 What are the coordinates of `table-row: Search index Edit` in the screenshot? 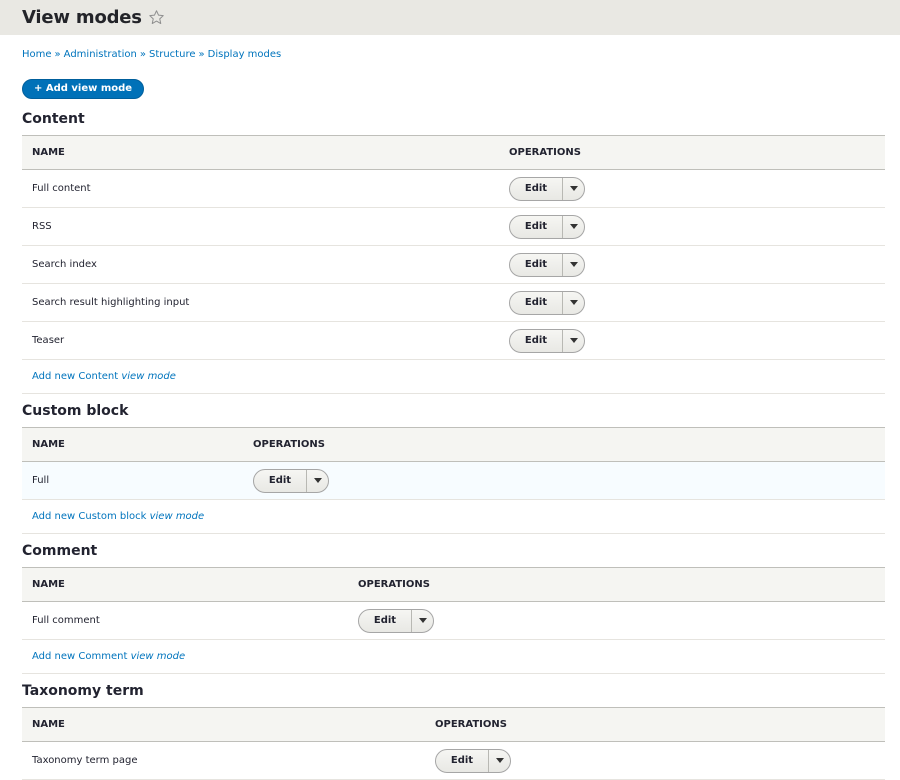 It's located at (453, 264).